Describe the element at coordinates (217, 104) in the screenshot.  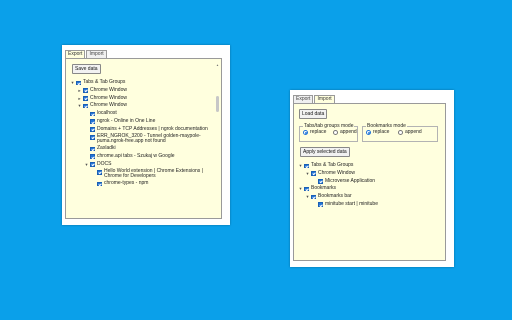
I see `scrollbar-thumb` at that location.